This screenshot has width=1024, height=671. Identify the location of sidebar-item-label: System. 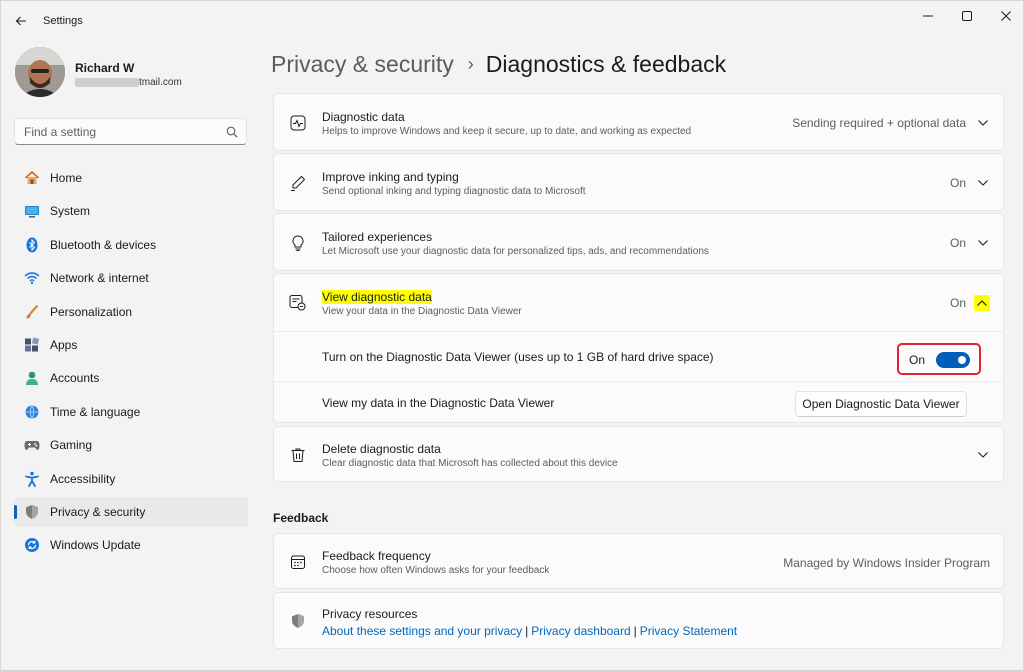
(70, 211).